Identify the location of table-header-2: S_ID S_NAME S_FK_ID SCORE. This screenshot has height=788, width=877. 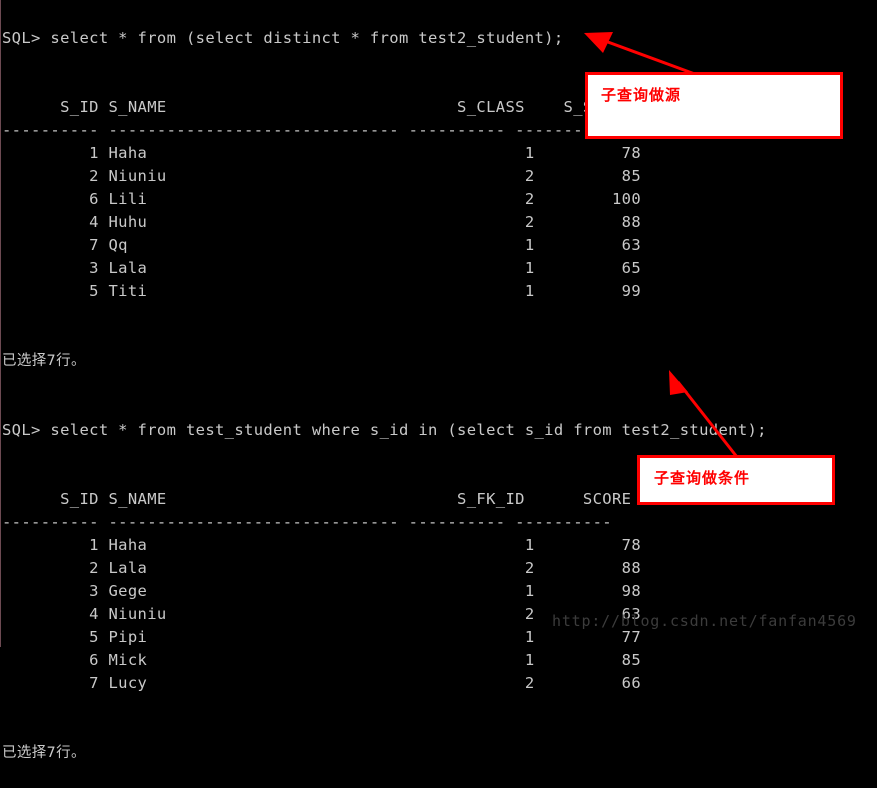
(317, 499).